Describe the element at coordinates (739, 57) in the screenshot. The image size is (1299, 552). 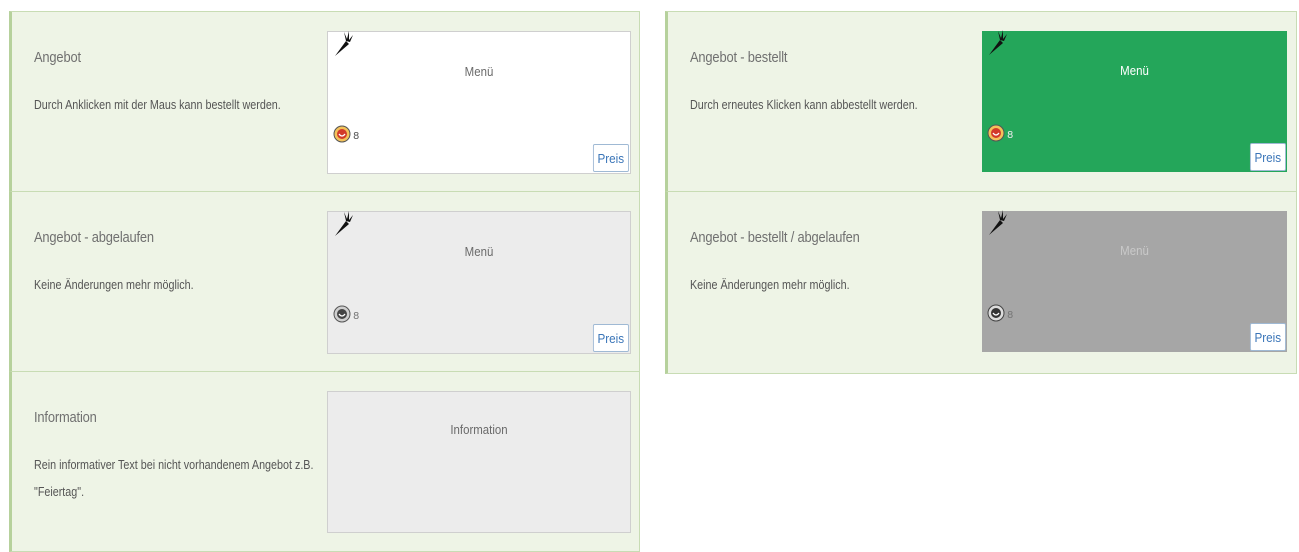
I see `legend-title: Angebot - bestellt` at that location.